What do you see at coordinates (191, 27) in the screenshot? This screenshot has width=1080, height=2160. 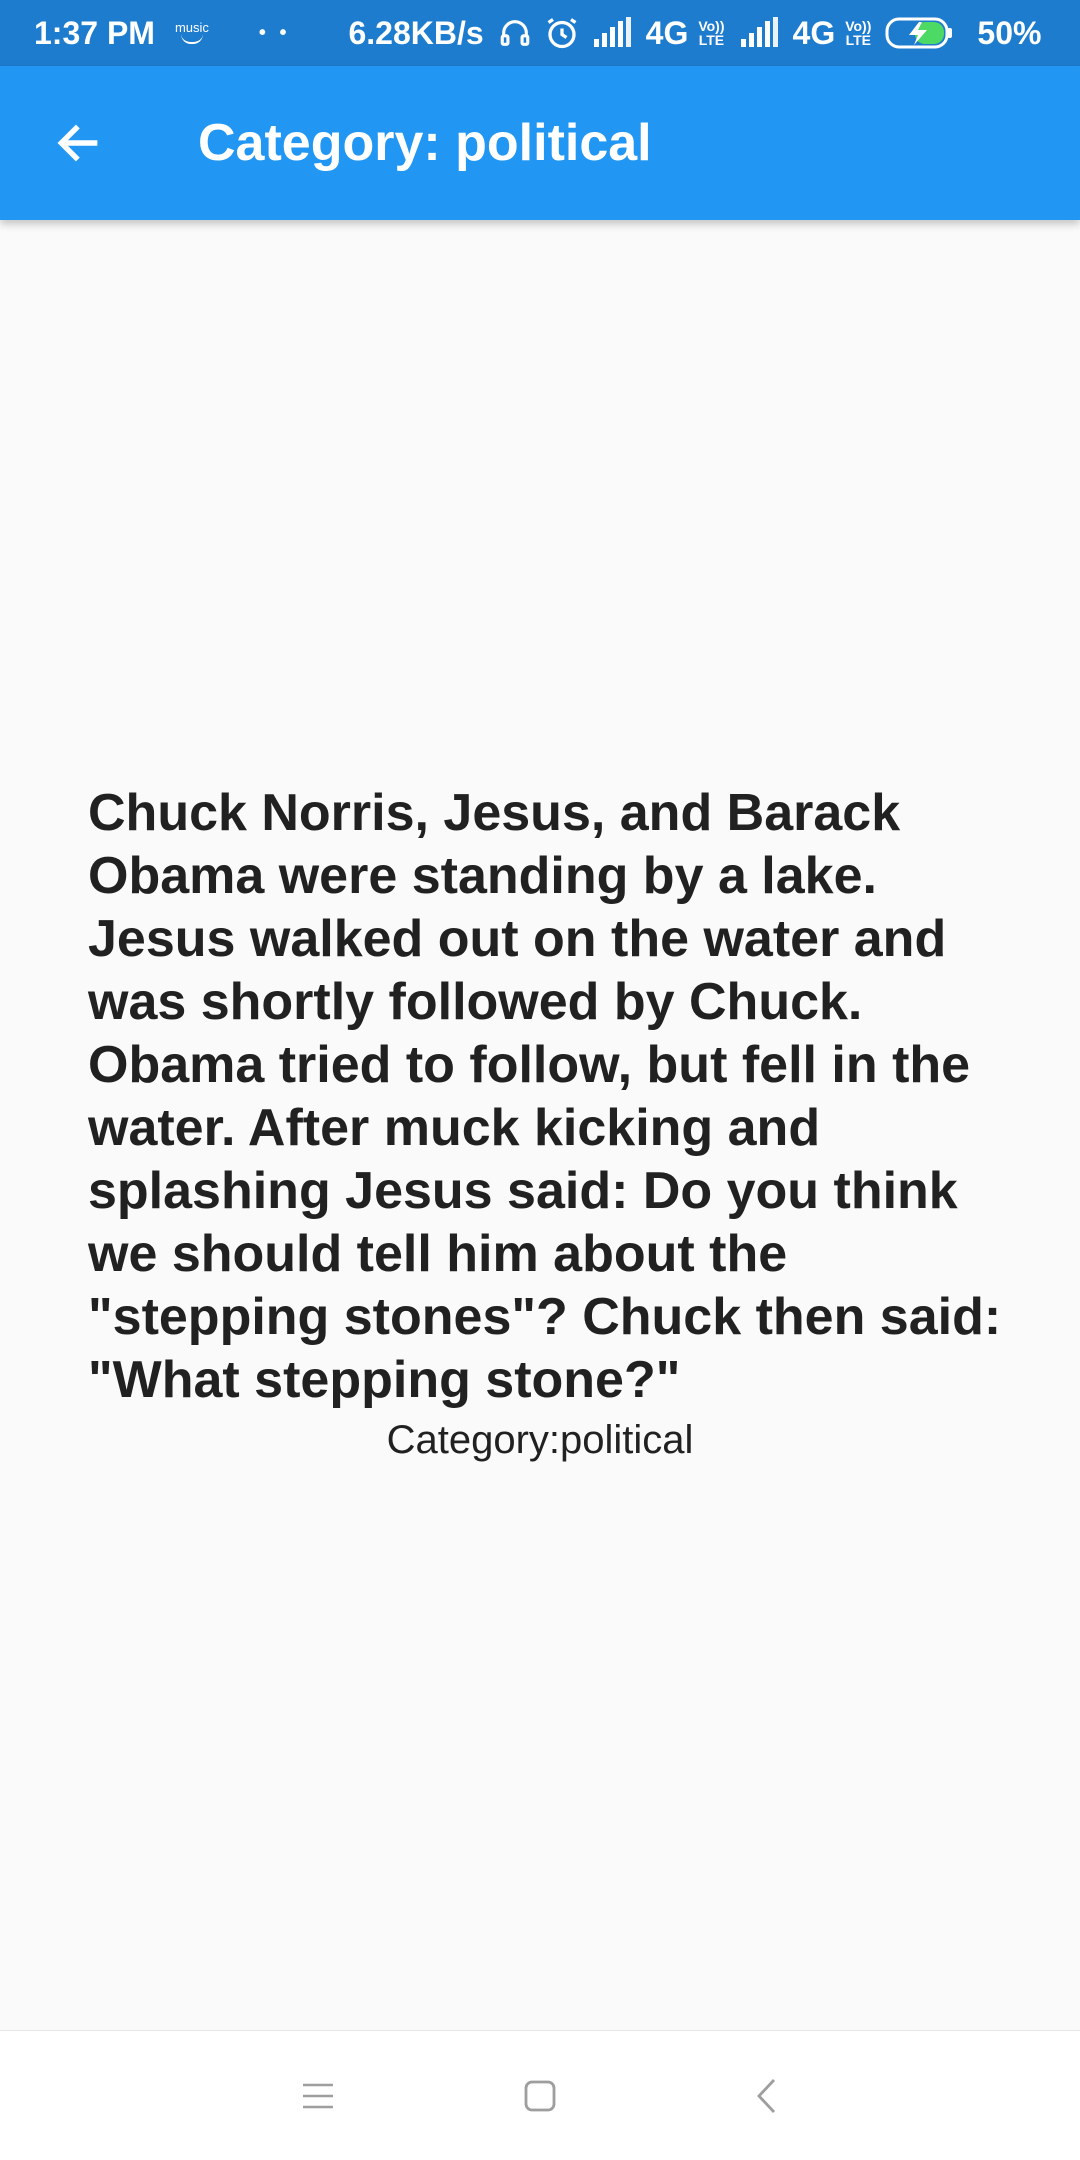 I see `music-label: music` at bounding box center [191, 27].